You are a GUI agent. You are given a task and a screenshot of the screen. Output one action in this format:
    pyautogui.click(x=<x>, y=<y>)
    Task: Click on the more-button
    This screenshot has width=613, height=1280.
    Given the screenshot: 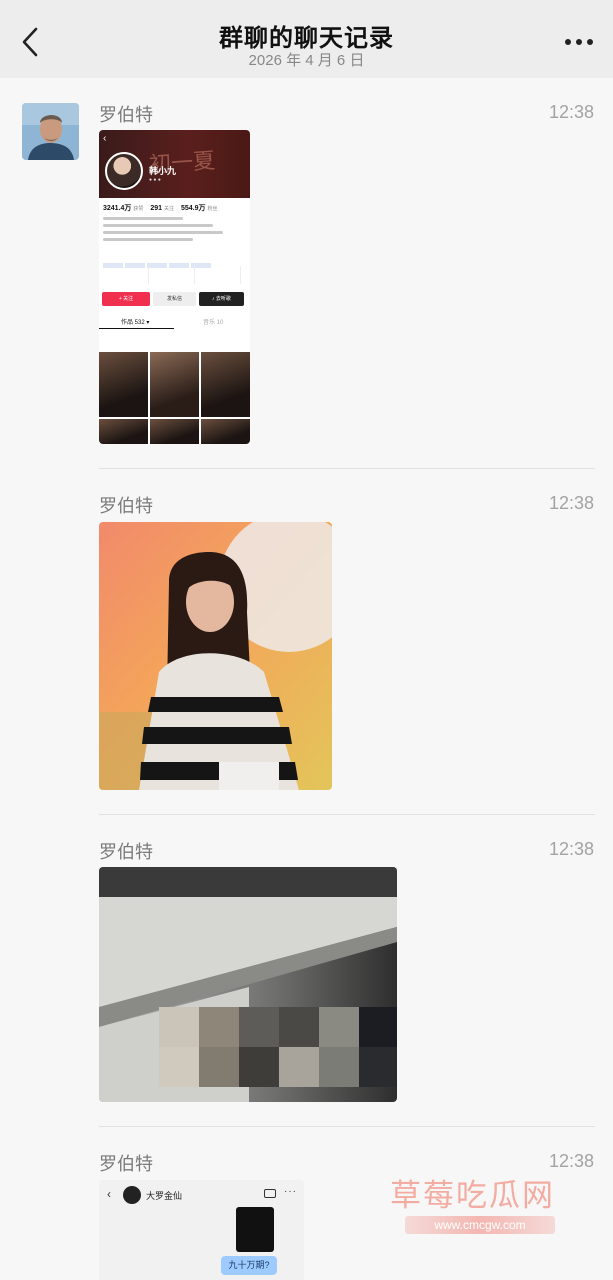 What is the action you would take?
    pyautogui.click(x=579, y=42)
    